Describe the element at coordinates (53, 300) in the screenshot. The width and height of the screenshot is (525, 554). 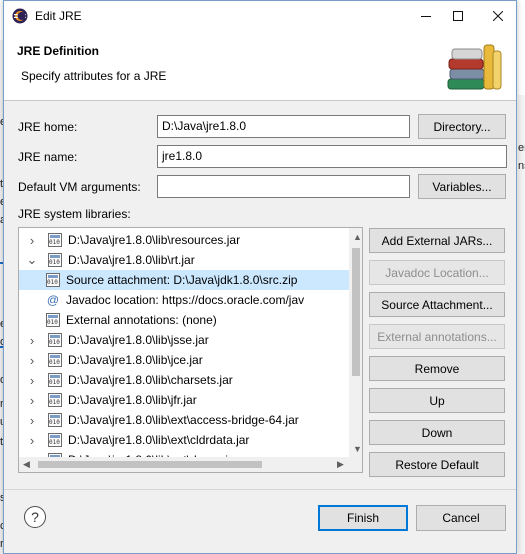
I see `javadoc-icon: @` at that location.